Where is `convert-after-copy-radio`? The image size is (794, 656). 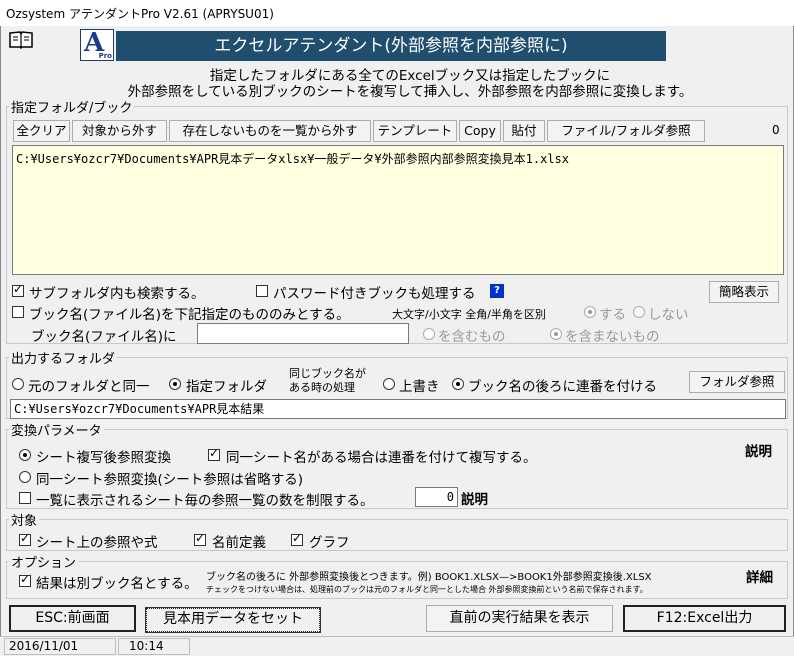
convert-after-copy-radio is located at coordinates (25, 455).